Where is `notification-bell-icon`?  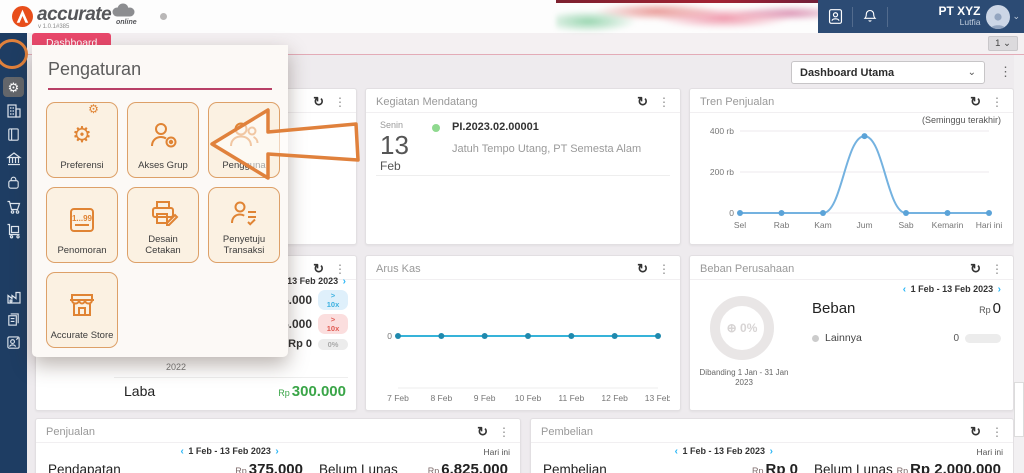
notification-bell-icon is located at coordinates (870, 16).